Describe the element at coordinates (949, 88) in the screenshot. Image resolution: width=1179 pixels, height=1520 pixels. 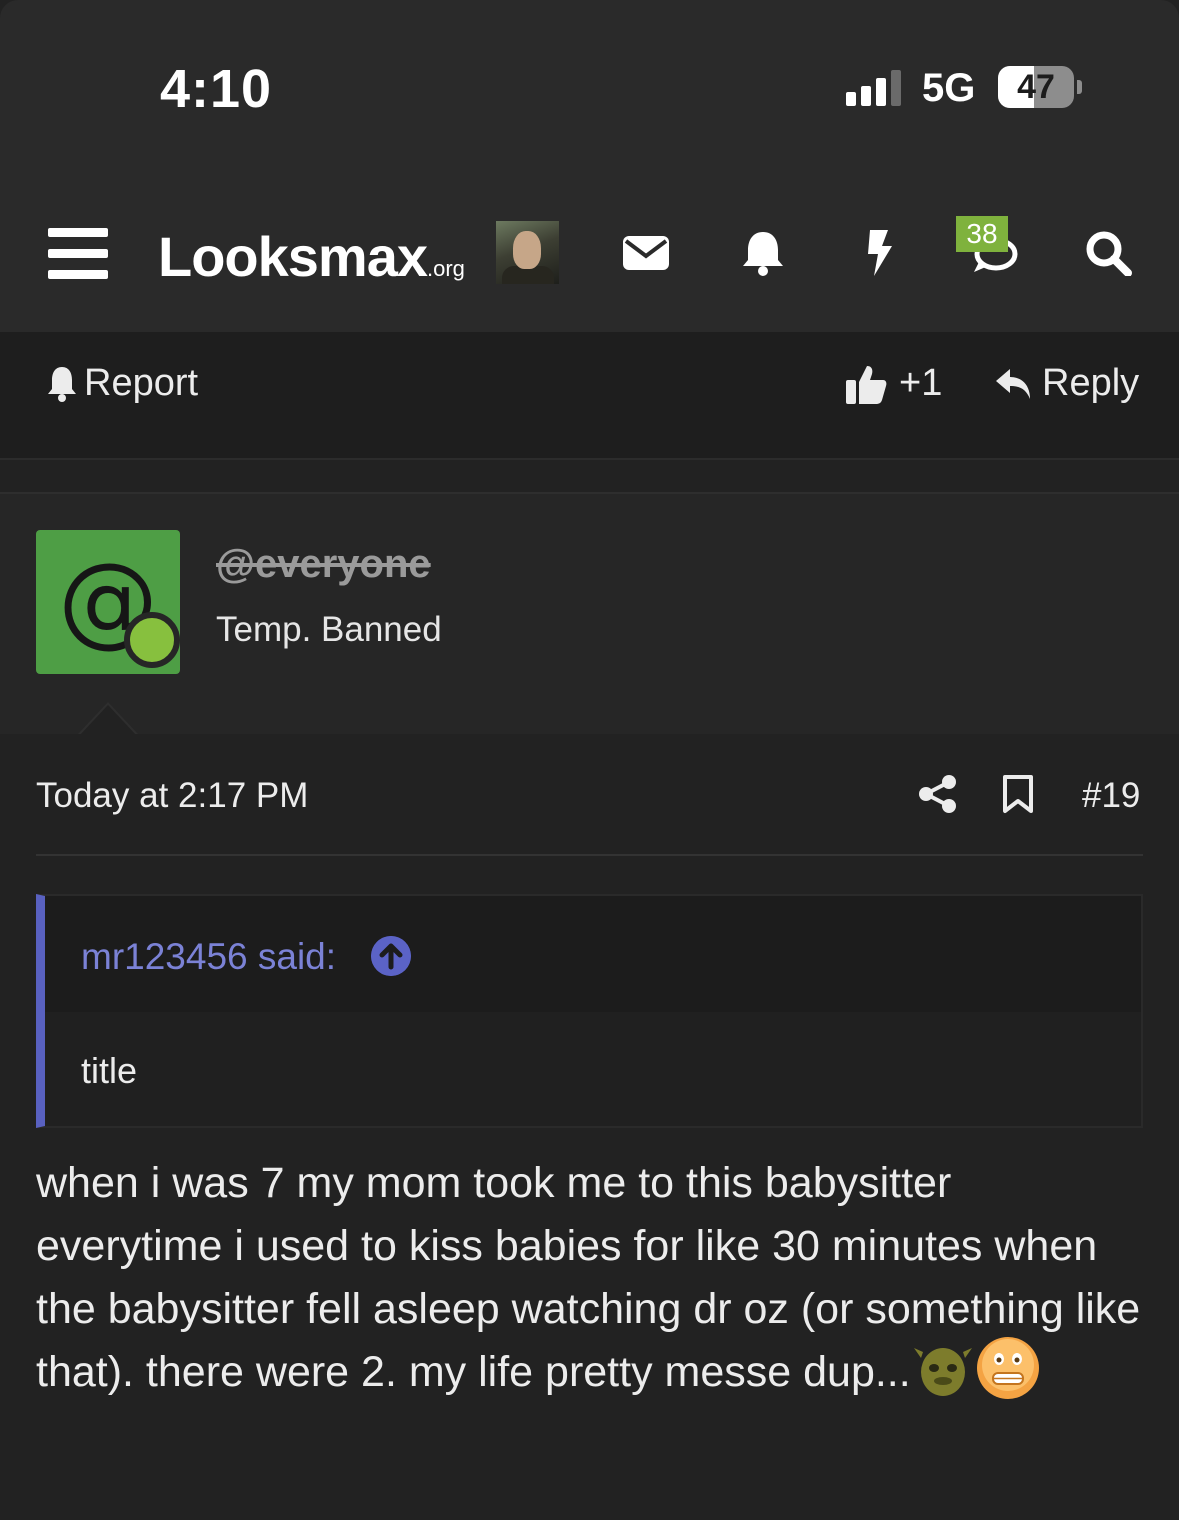
I see `network-type: 5G` at that location.